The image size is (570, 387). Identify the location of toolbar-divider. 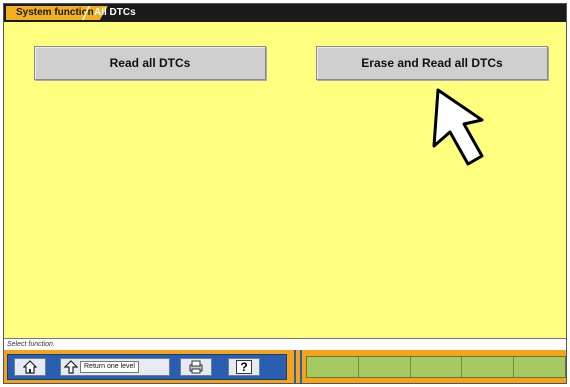
(298, 366).